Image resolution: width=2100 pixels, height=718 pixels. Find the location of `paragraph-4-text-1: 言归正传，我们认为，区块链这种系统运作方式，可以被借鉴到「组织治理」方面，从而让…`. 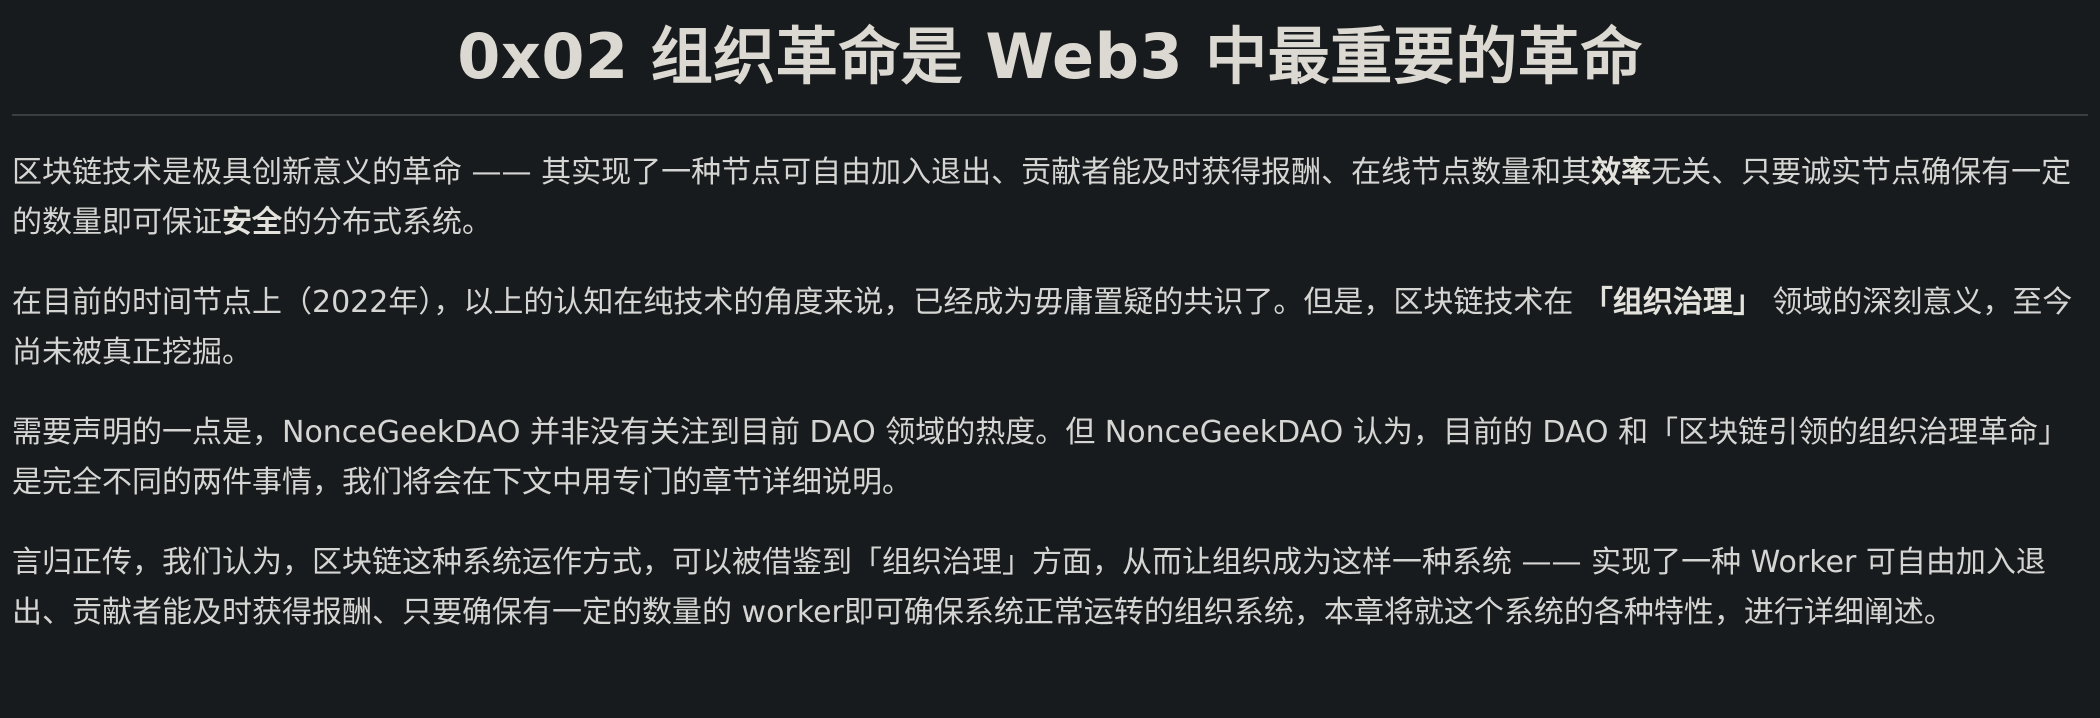

paragraph-4-text-1: 言归正传，我们认为，区块链这种系统运作方式，可以被借鉴到「组织治理」方面，从而让… is located at coordinates (1029, 587).